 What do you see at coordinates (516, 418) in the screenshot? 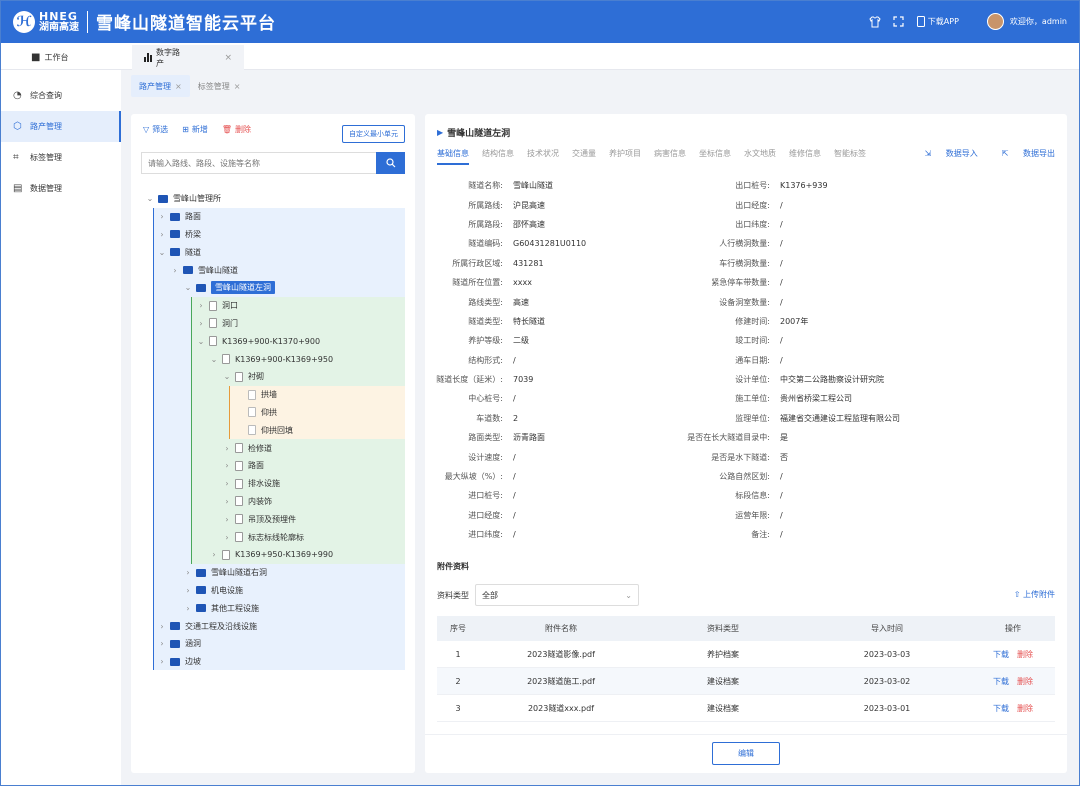
I see `info-value: 2` at bounding box center [516, 418].